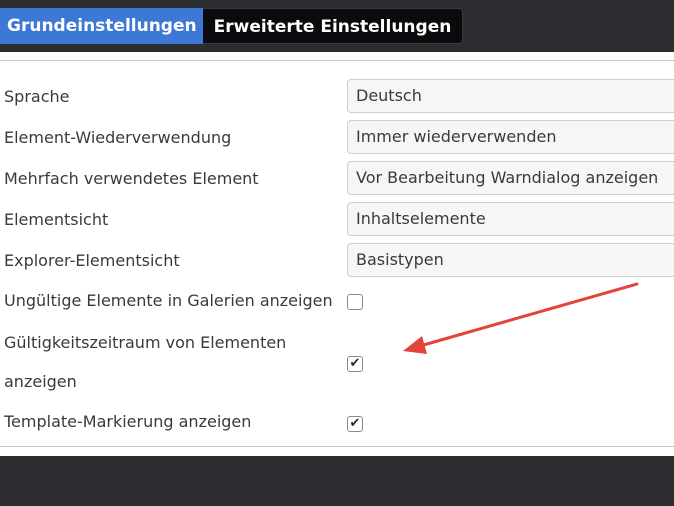  What do you see at coordinates (510, 137) in the screenshot?
I see `element-reuse-select: Immer wiederverwenden` at bounding box center [510, 137].